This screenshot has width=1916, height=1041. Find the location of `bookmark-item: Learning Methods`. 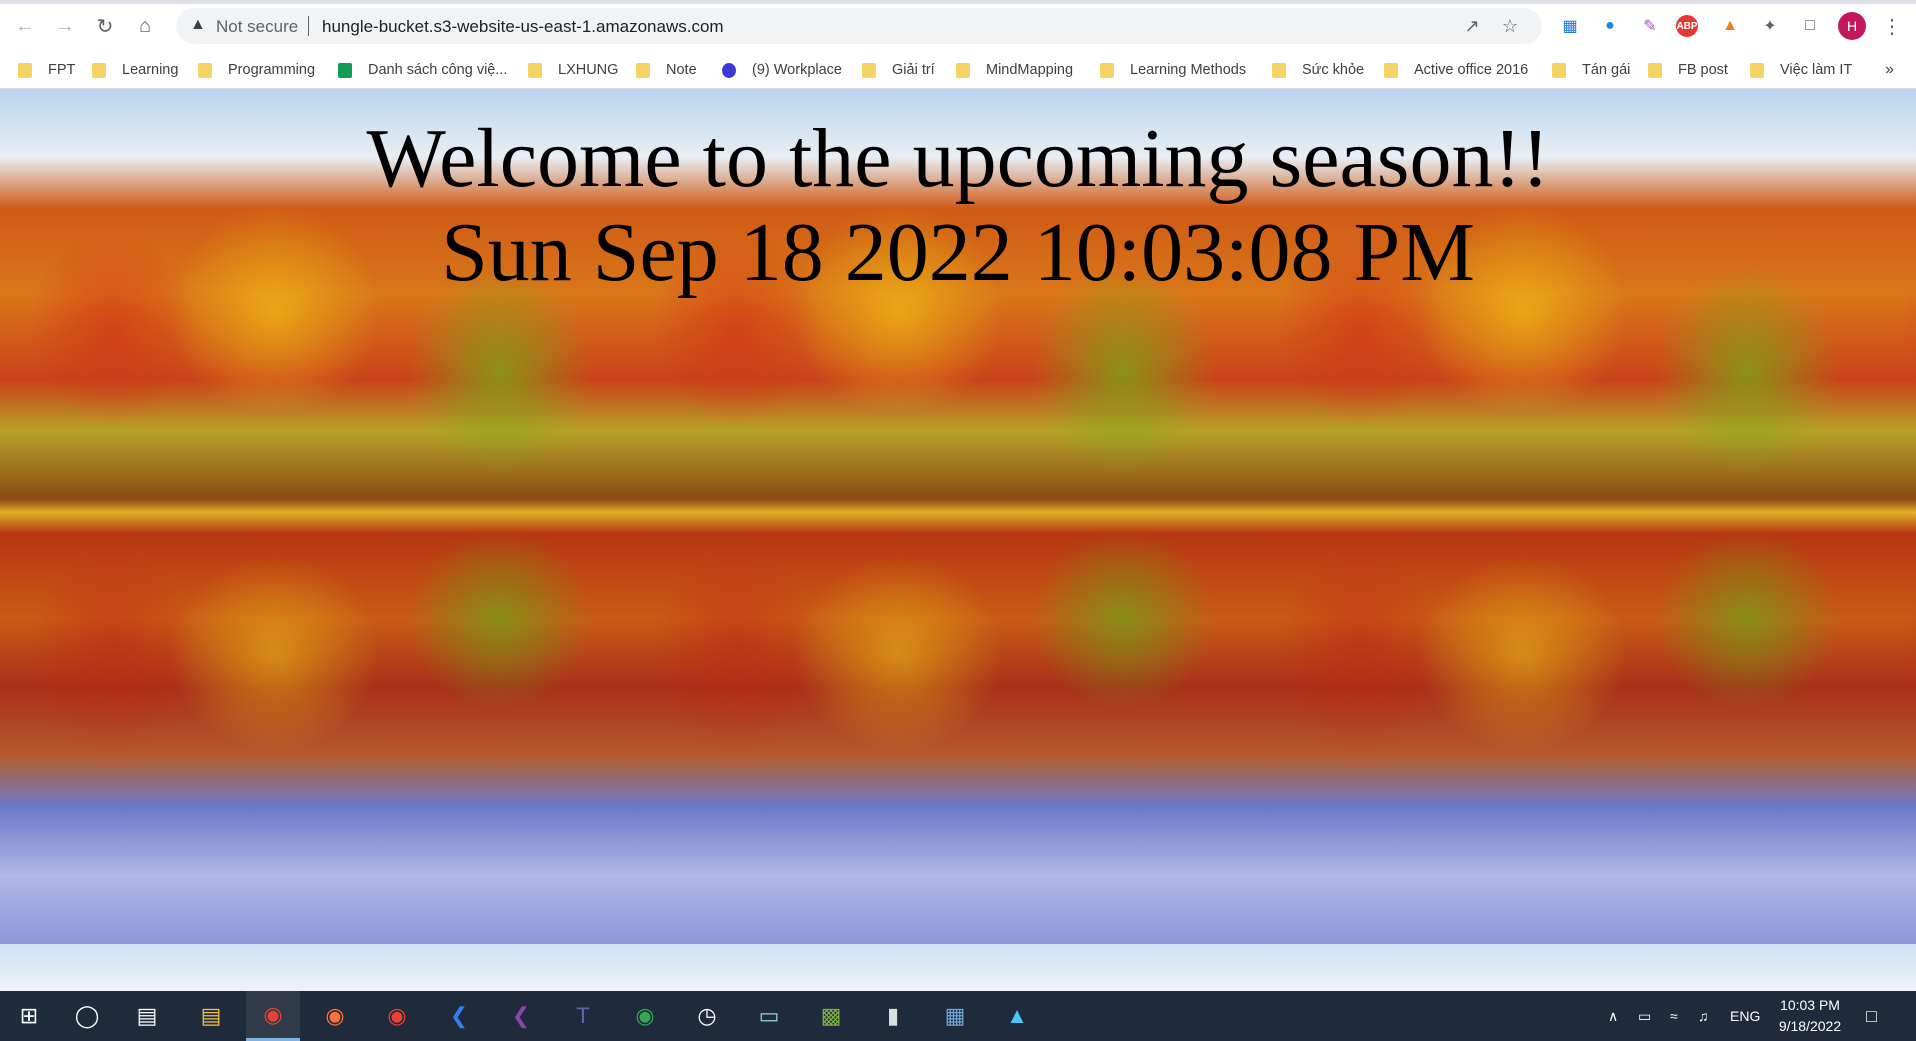

bookmark-item: Learning Methods is located at coordinates (1173, 70).